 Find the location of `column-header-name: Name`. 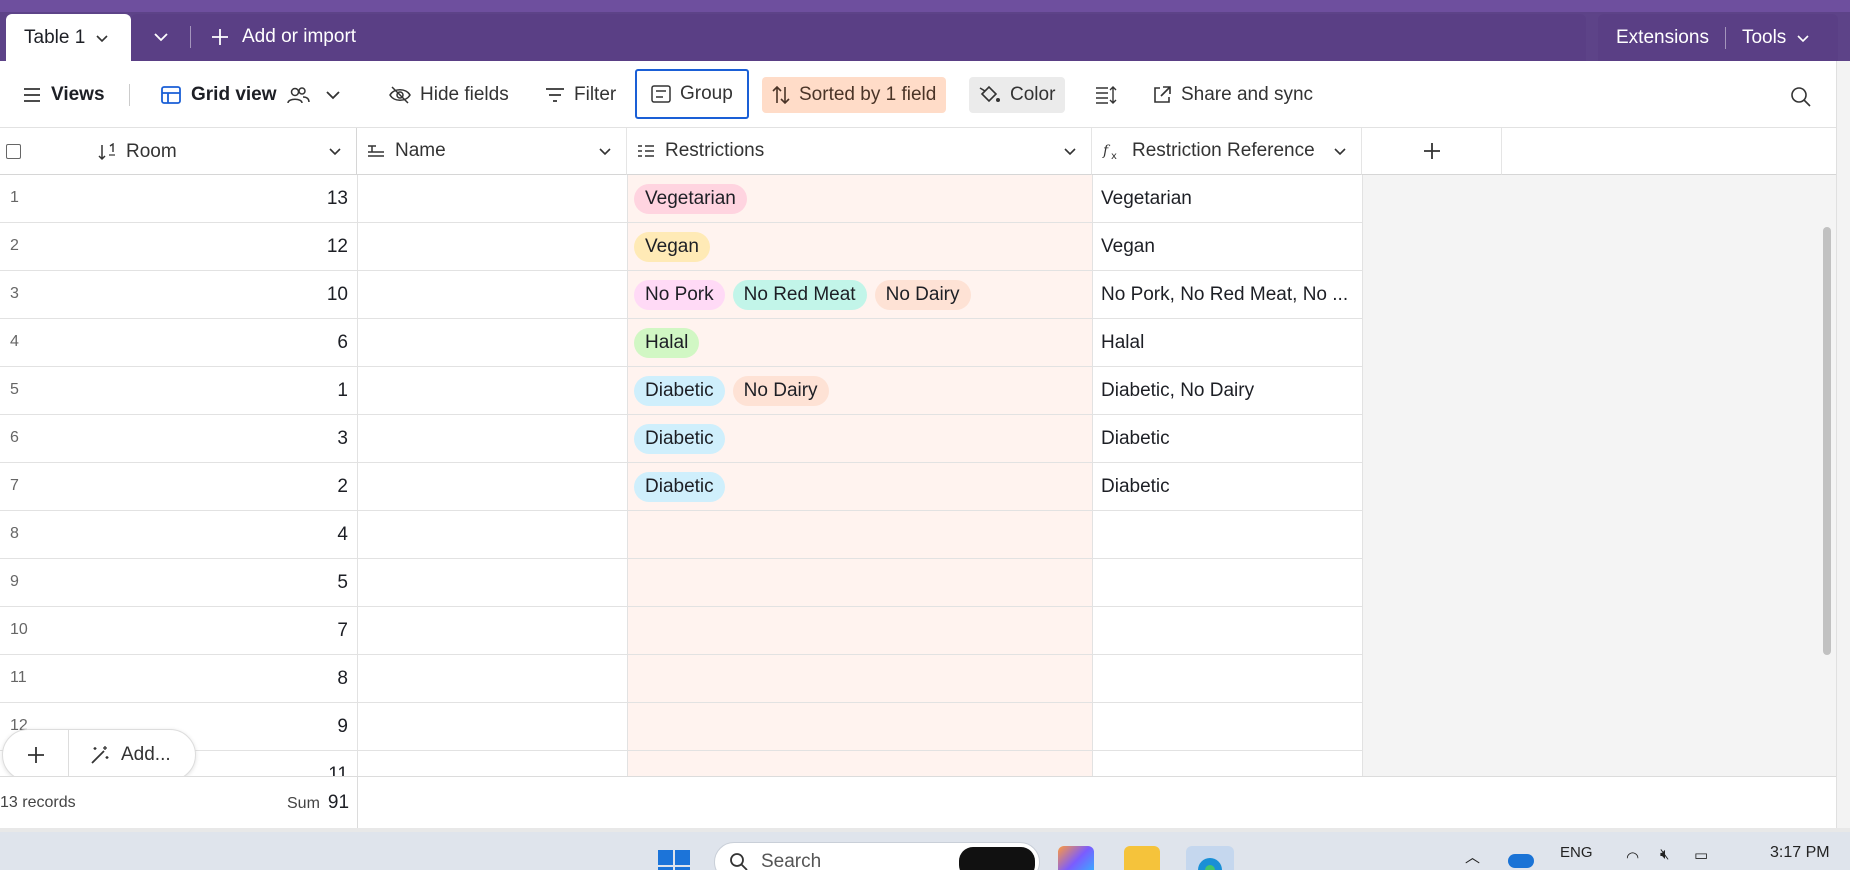

column-header-name: Name is located at coordinates (492, 151).